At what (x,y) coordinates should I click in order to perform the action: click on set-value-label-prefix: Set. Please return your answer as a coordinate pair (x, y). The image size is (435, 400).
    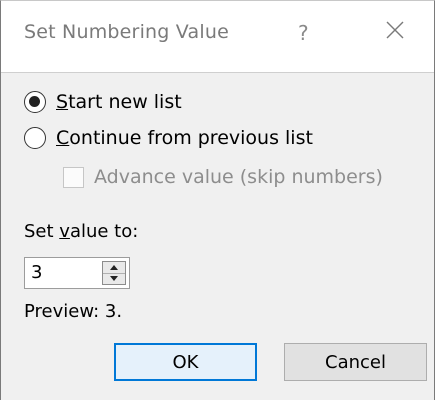
    Looking at the image, I should click on (42, 231).